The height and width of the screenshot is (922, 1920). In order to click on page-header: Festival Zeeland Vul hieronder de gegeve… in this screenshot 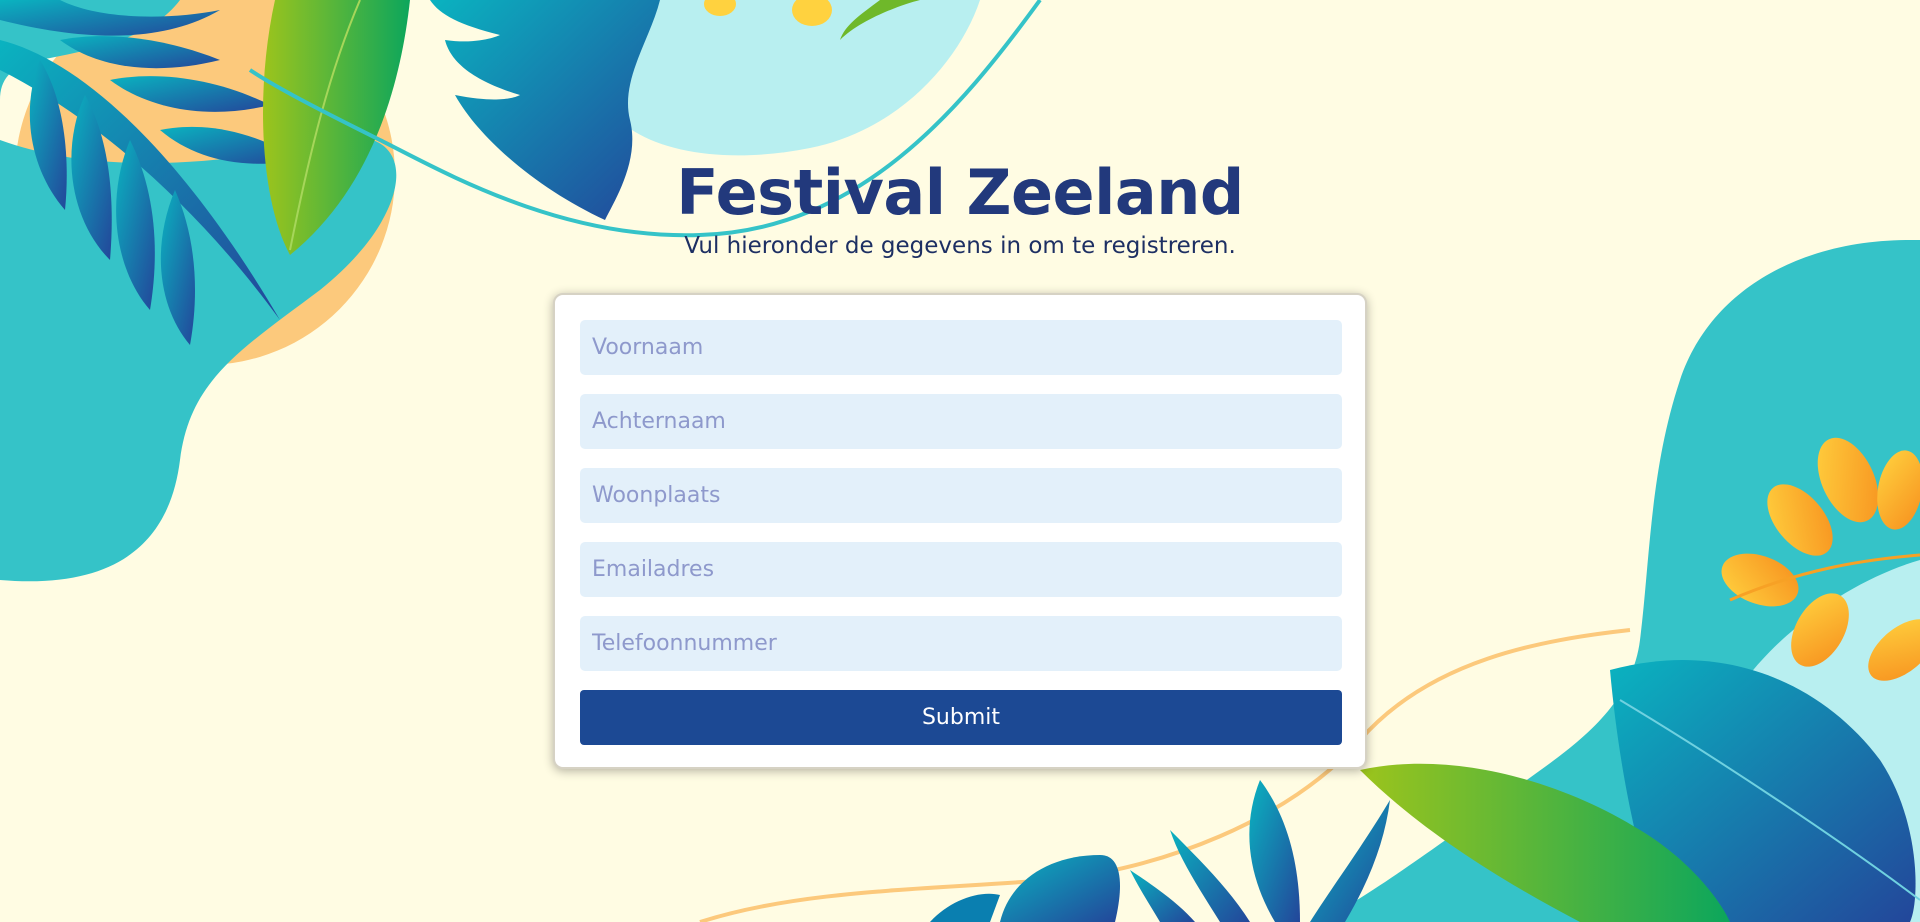, I will do `click(960, 208)`.